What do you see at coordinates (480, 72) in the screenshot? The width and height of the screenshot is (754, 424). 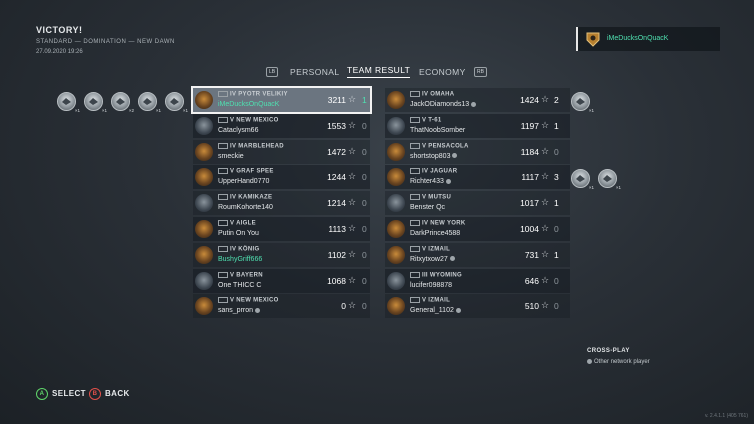 I see `rb-button-hint: RB` at bounding box center [480, 72].